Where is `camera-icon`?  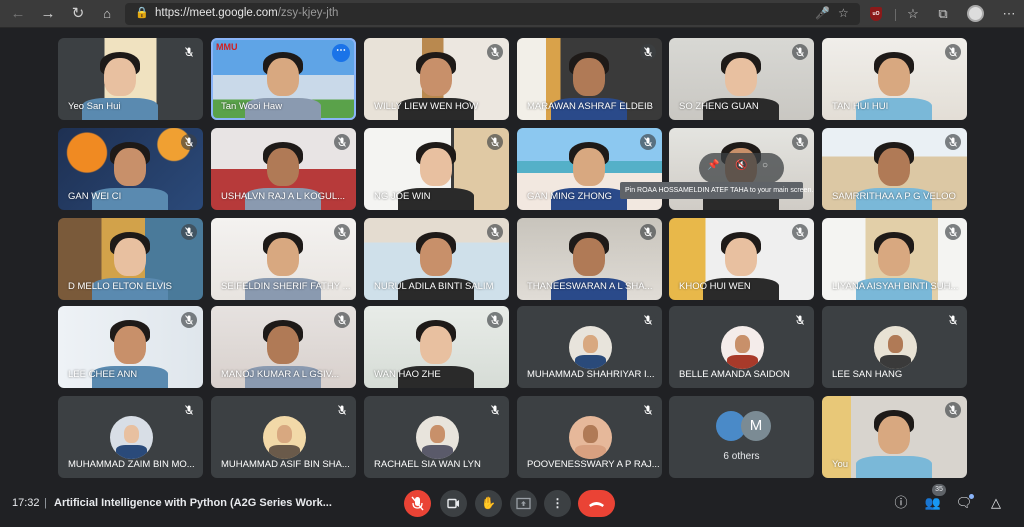
camera-icon is located at coordinates (453, 503).